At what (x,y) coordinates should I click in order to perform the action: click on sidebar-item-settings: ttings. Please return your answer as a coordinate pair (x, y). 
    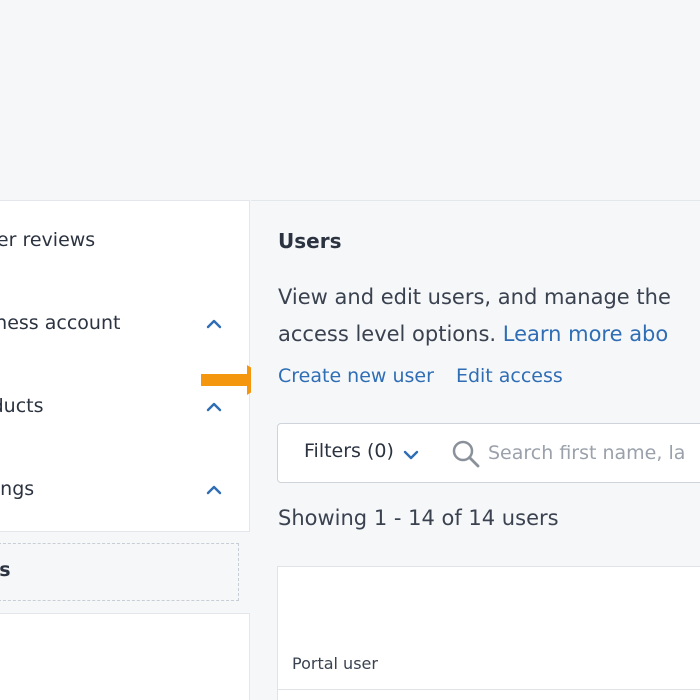
    Looking at the image, I should click on (124, 490).